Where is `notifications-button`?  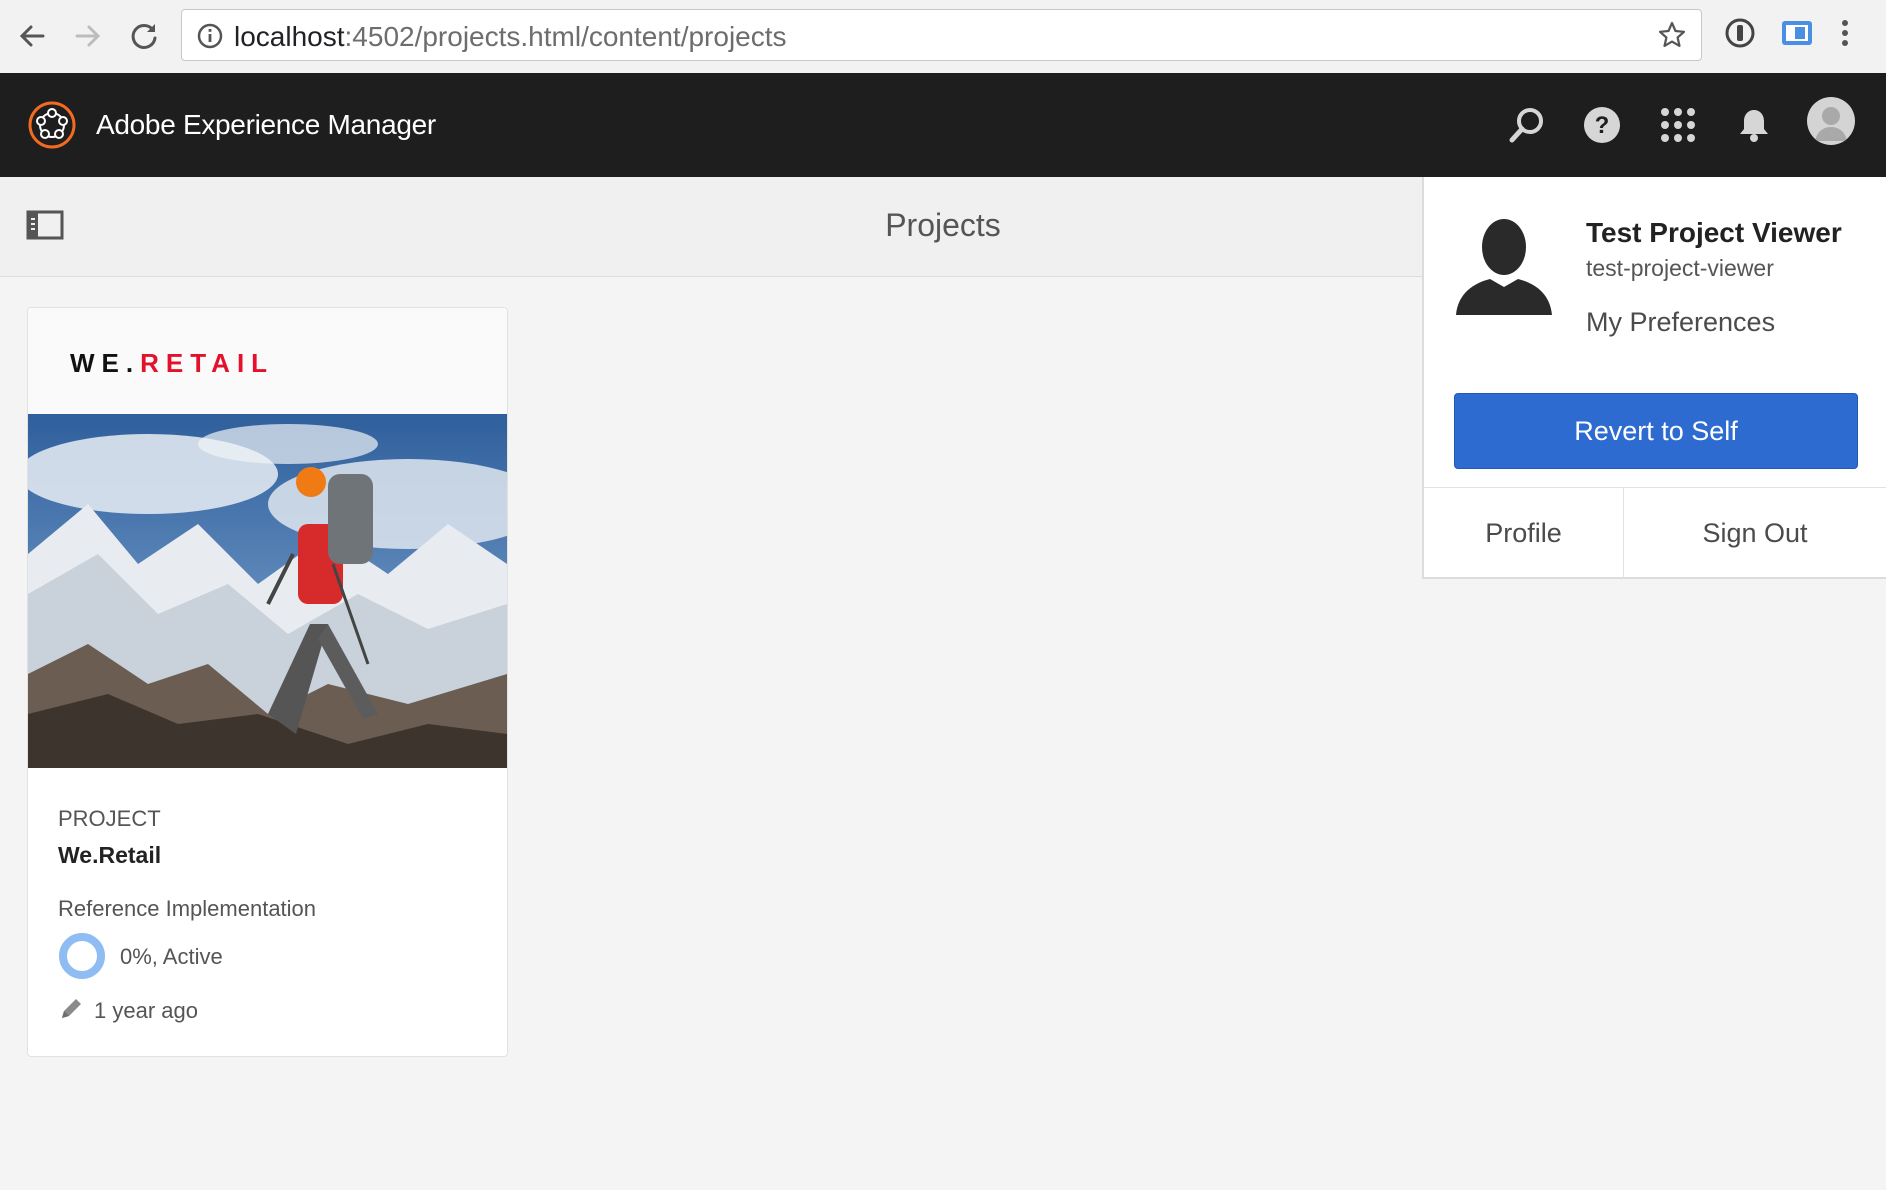 notifications-button is located at coordinates (1754, 125).